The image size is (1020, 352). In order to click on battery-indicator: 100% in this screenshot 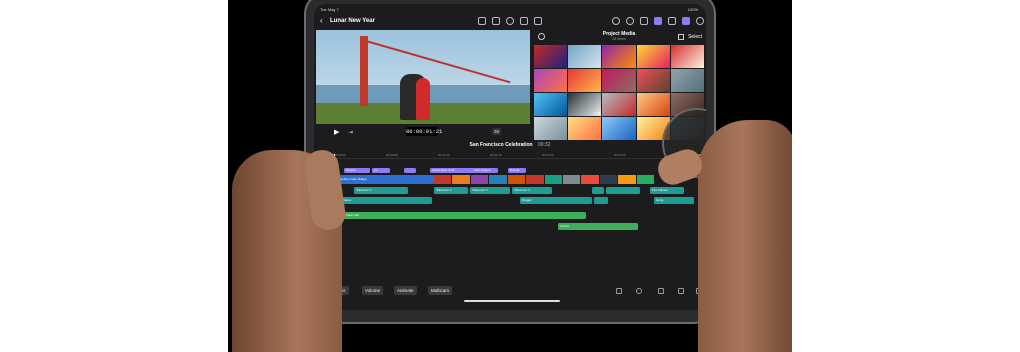, I will do `click(692, 9)`.